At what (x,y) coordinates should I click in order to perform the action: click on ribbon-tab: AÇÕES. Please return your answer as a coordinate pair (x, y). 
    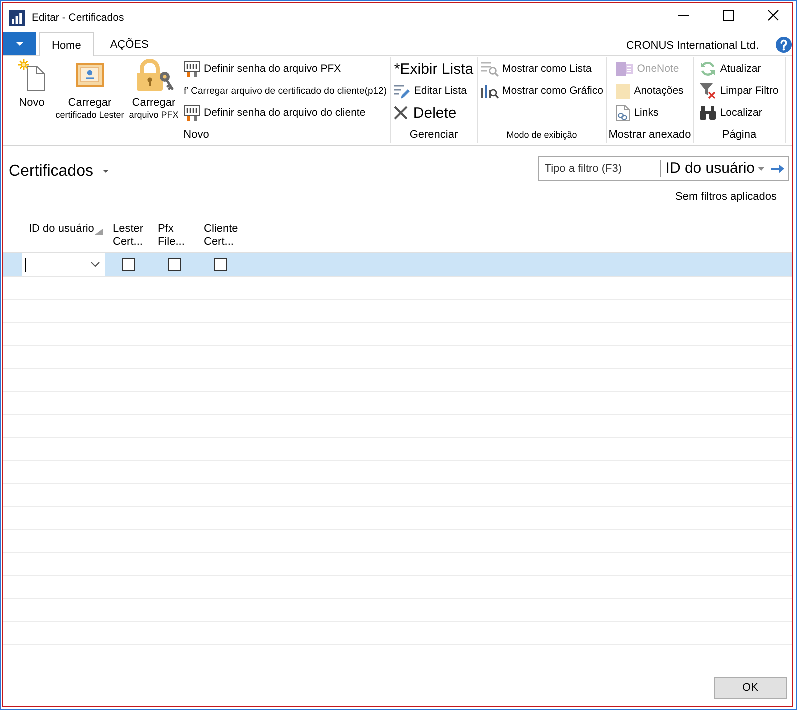
    Looking at the image, I should click on (129, 43).